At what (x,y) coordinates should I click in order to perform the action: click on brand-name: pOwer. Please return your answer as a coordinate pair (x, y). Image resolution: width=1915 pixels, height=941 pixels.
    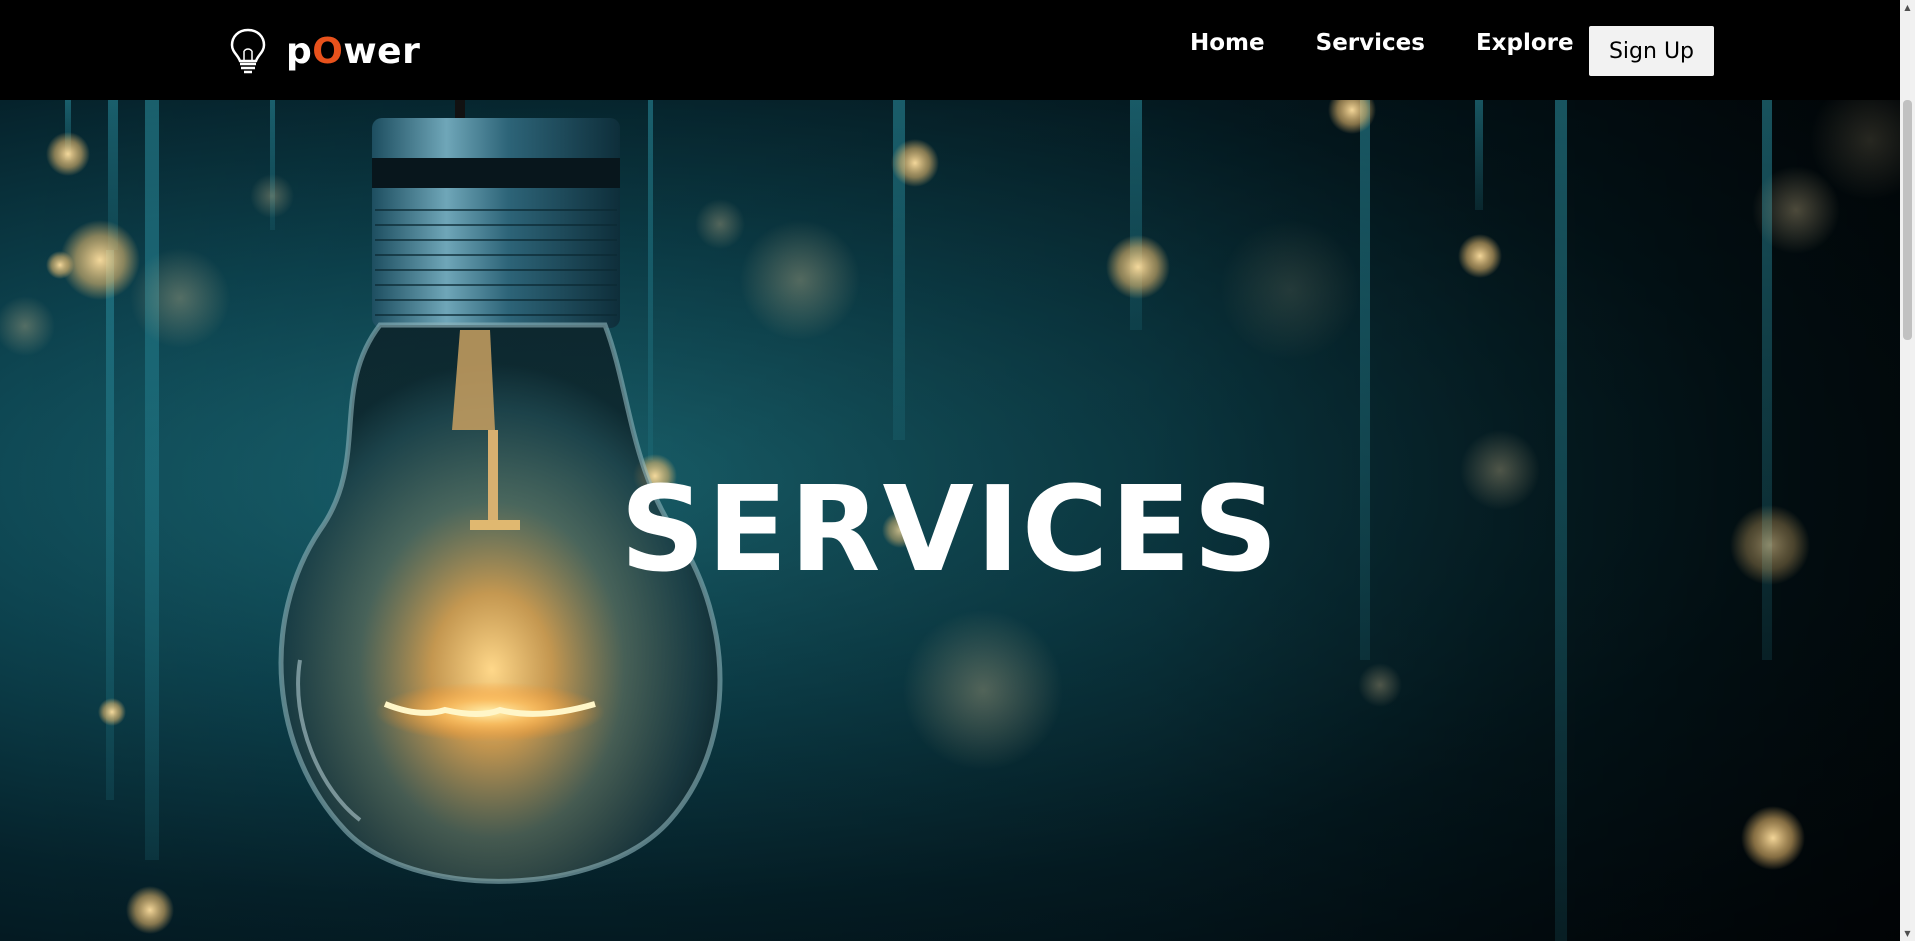
    Looking at the image, I should click on (353, 51).